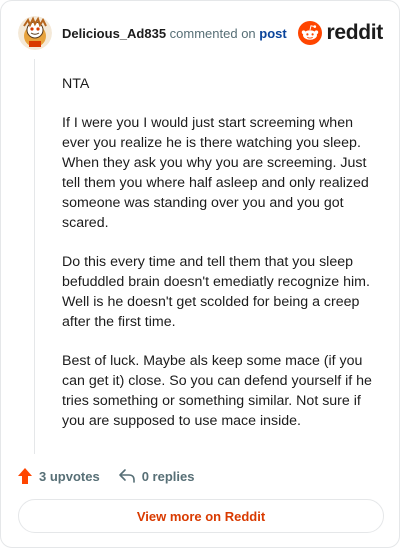 The image size is (400, 548). I want to click on comment-actions: 3 upvotes 0 replies, so click(105, 476).